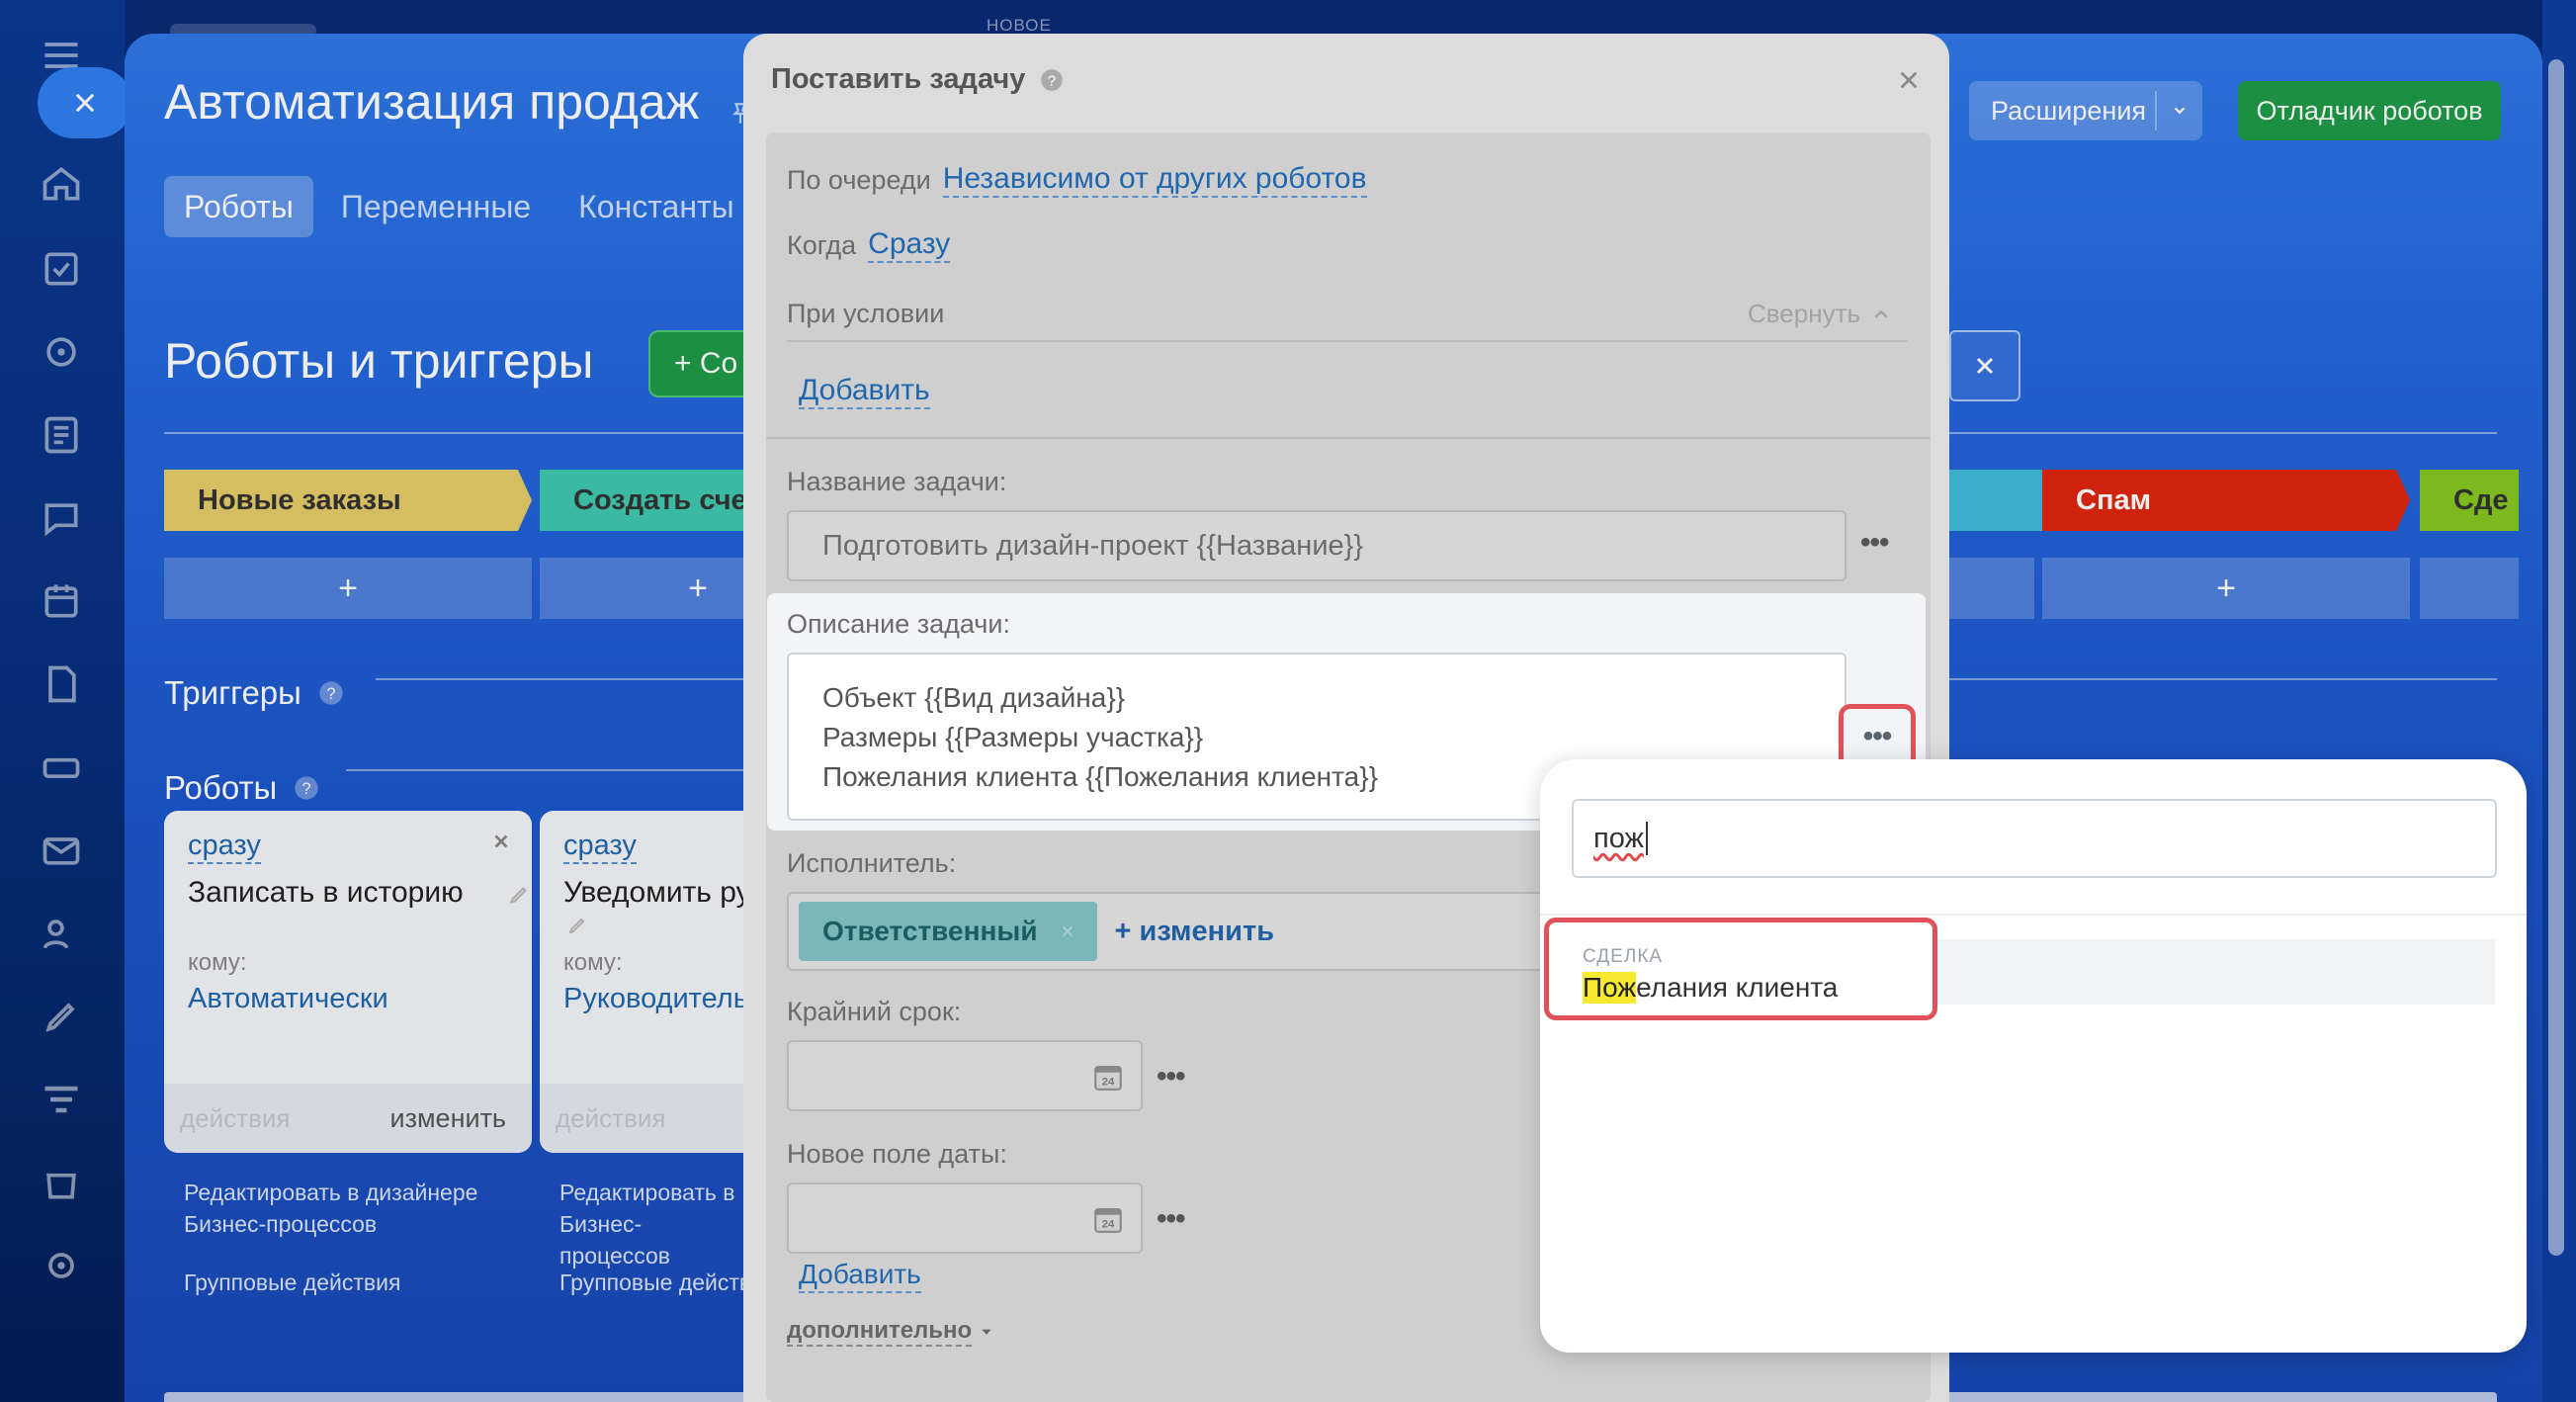 This screenshot has width=2576, height=1402. Describe the element at coordinates (1093, 545) in the screenshot. I see `task-name-value: Подготовить дизайн-проект {{Название}}` at that location.